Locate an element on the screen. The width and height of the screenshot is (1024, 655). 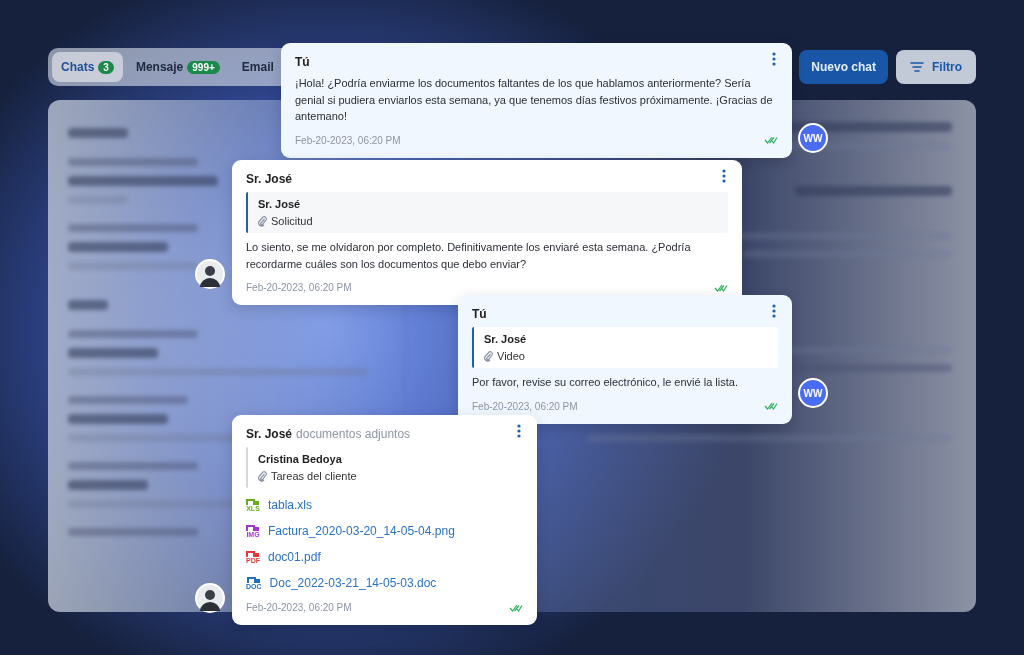
tab: Mensaje 999+ is located at coordinates (177, 67).